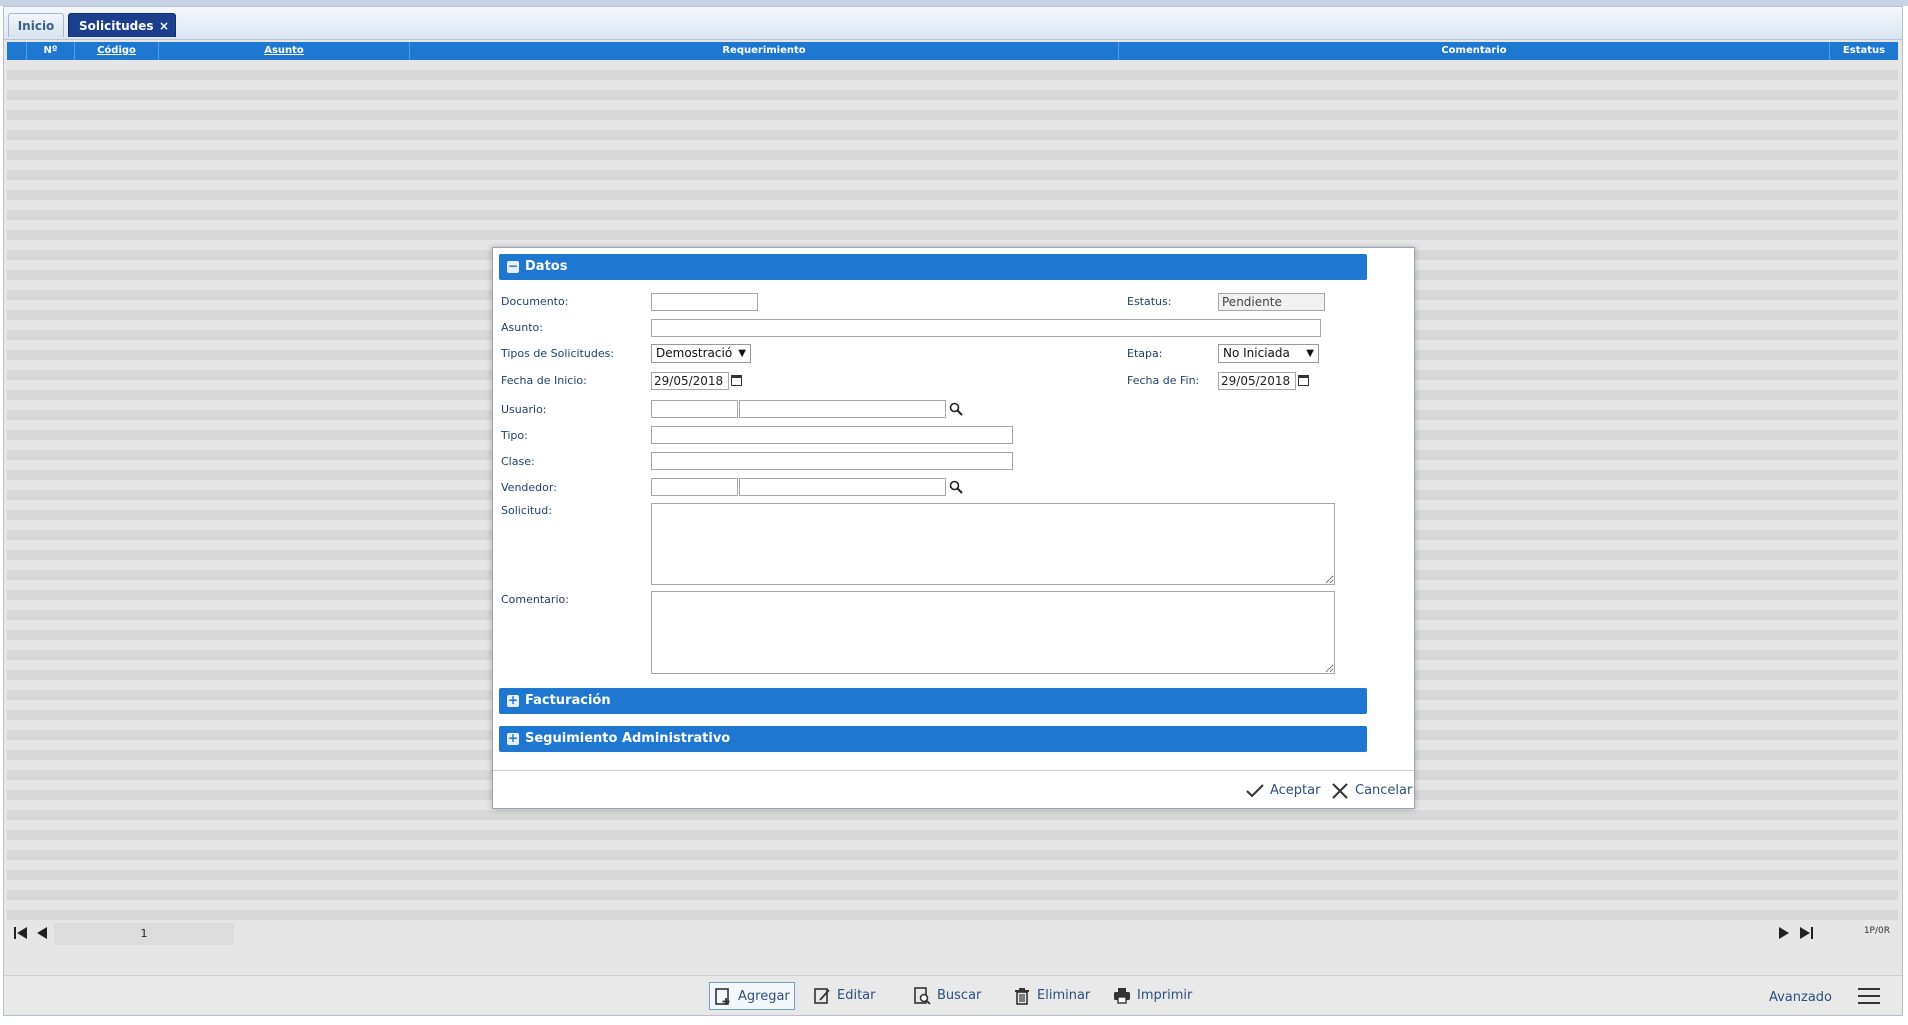 The width and height of the screenshot is (1908, 1025). I want to click on column-selector, so click(17, 51).